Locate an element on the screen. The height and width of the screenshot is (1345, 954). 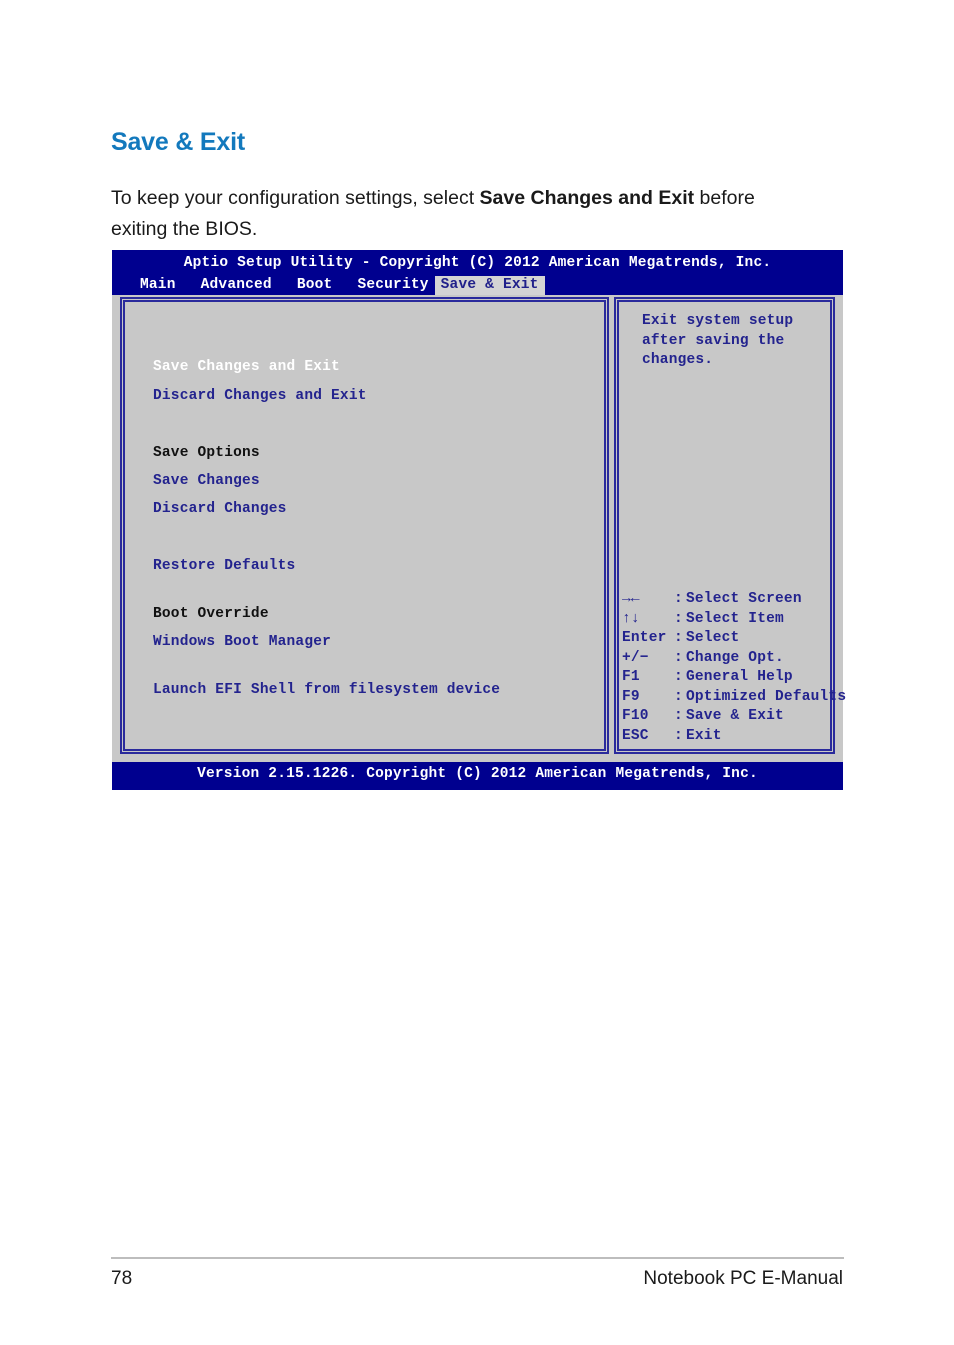
bios-legend-action: Select Screen is located at coordinates (744, 599).